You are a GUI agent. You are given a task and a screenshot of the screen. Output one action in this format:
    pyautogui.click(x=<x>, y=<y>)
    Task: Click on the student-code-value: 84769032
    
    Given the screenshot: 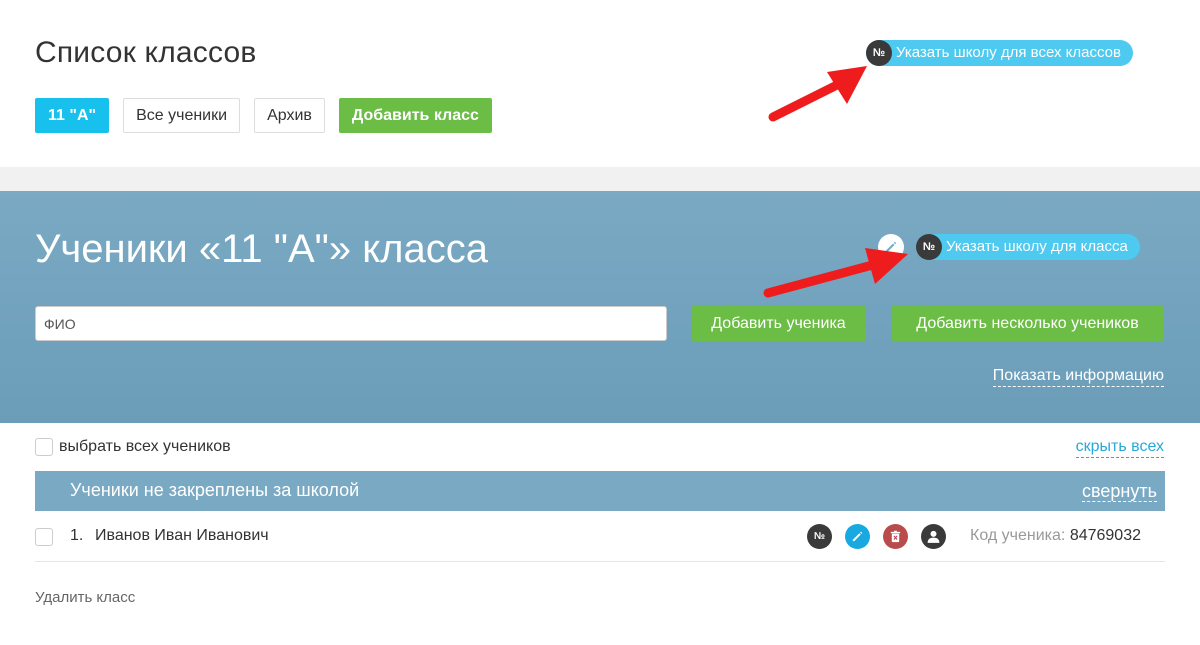 What is the action you would take?
    pyautogui.click(x=1105, y=535)
    